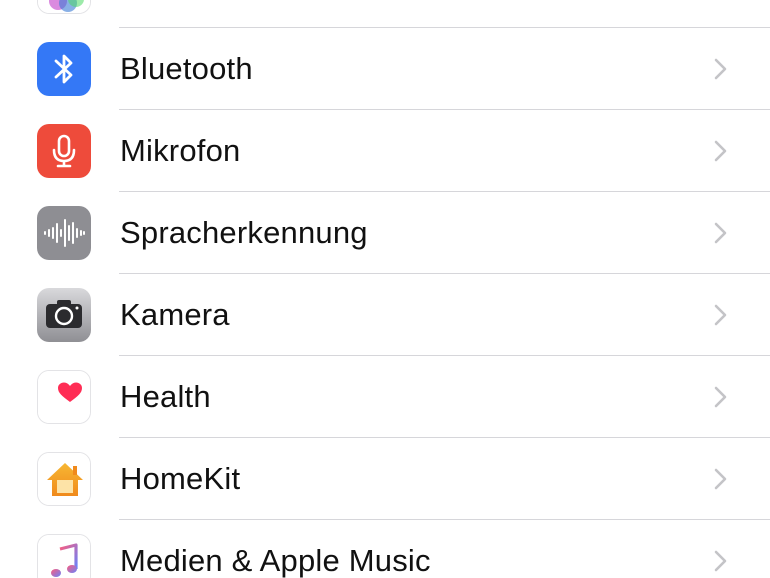 Image resolution: width=770 pixels, height=578 pixels. What do you see at coordinates (385, 315) in the screenshot?
I see `list-item-kamera: Kamera` at bounding box center [385, 315].